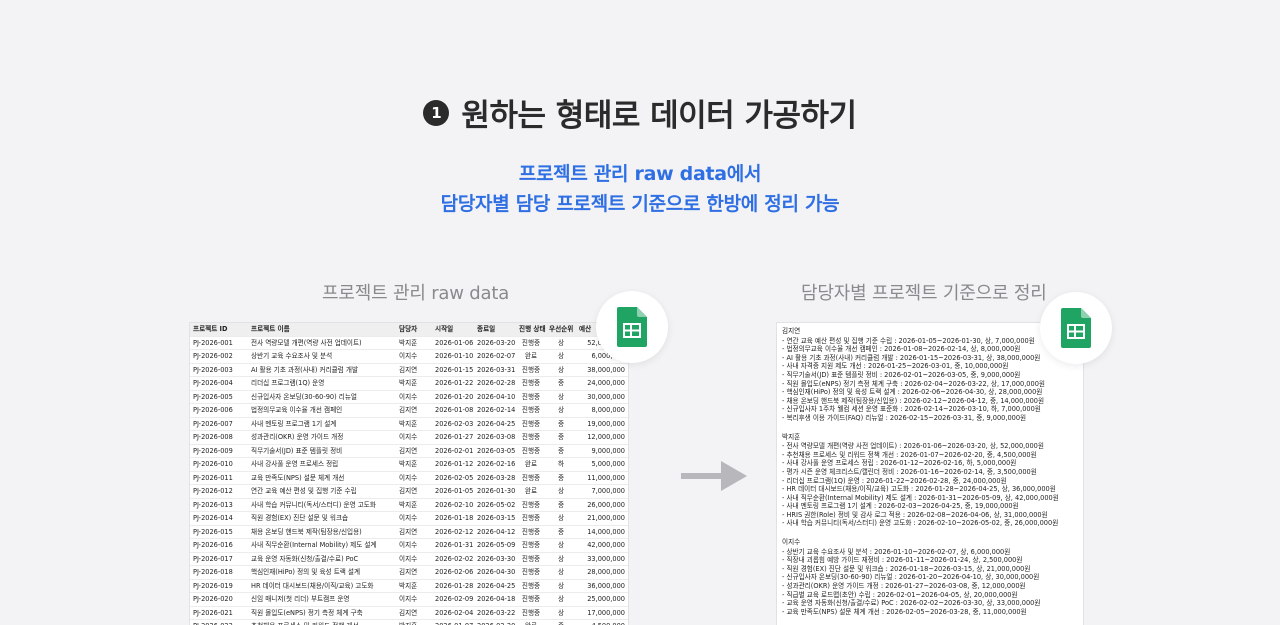  I want to click on table-cell: PJ-2026-012, so click(219, 491).